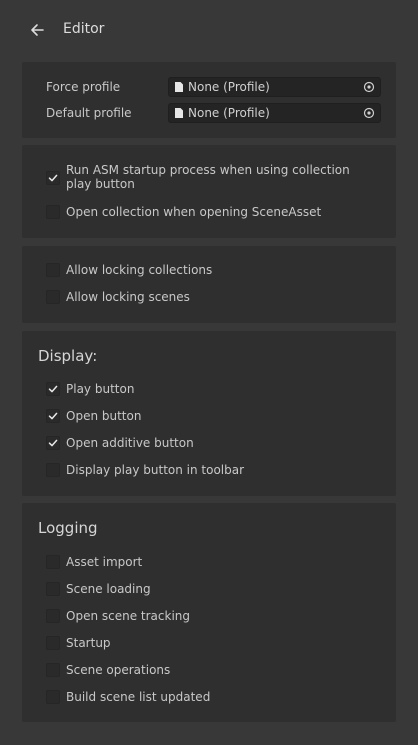  I want to click on default-profile-label: Default profile, so click(89, 113).